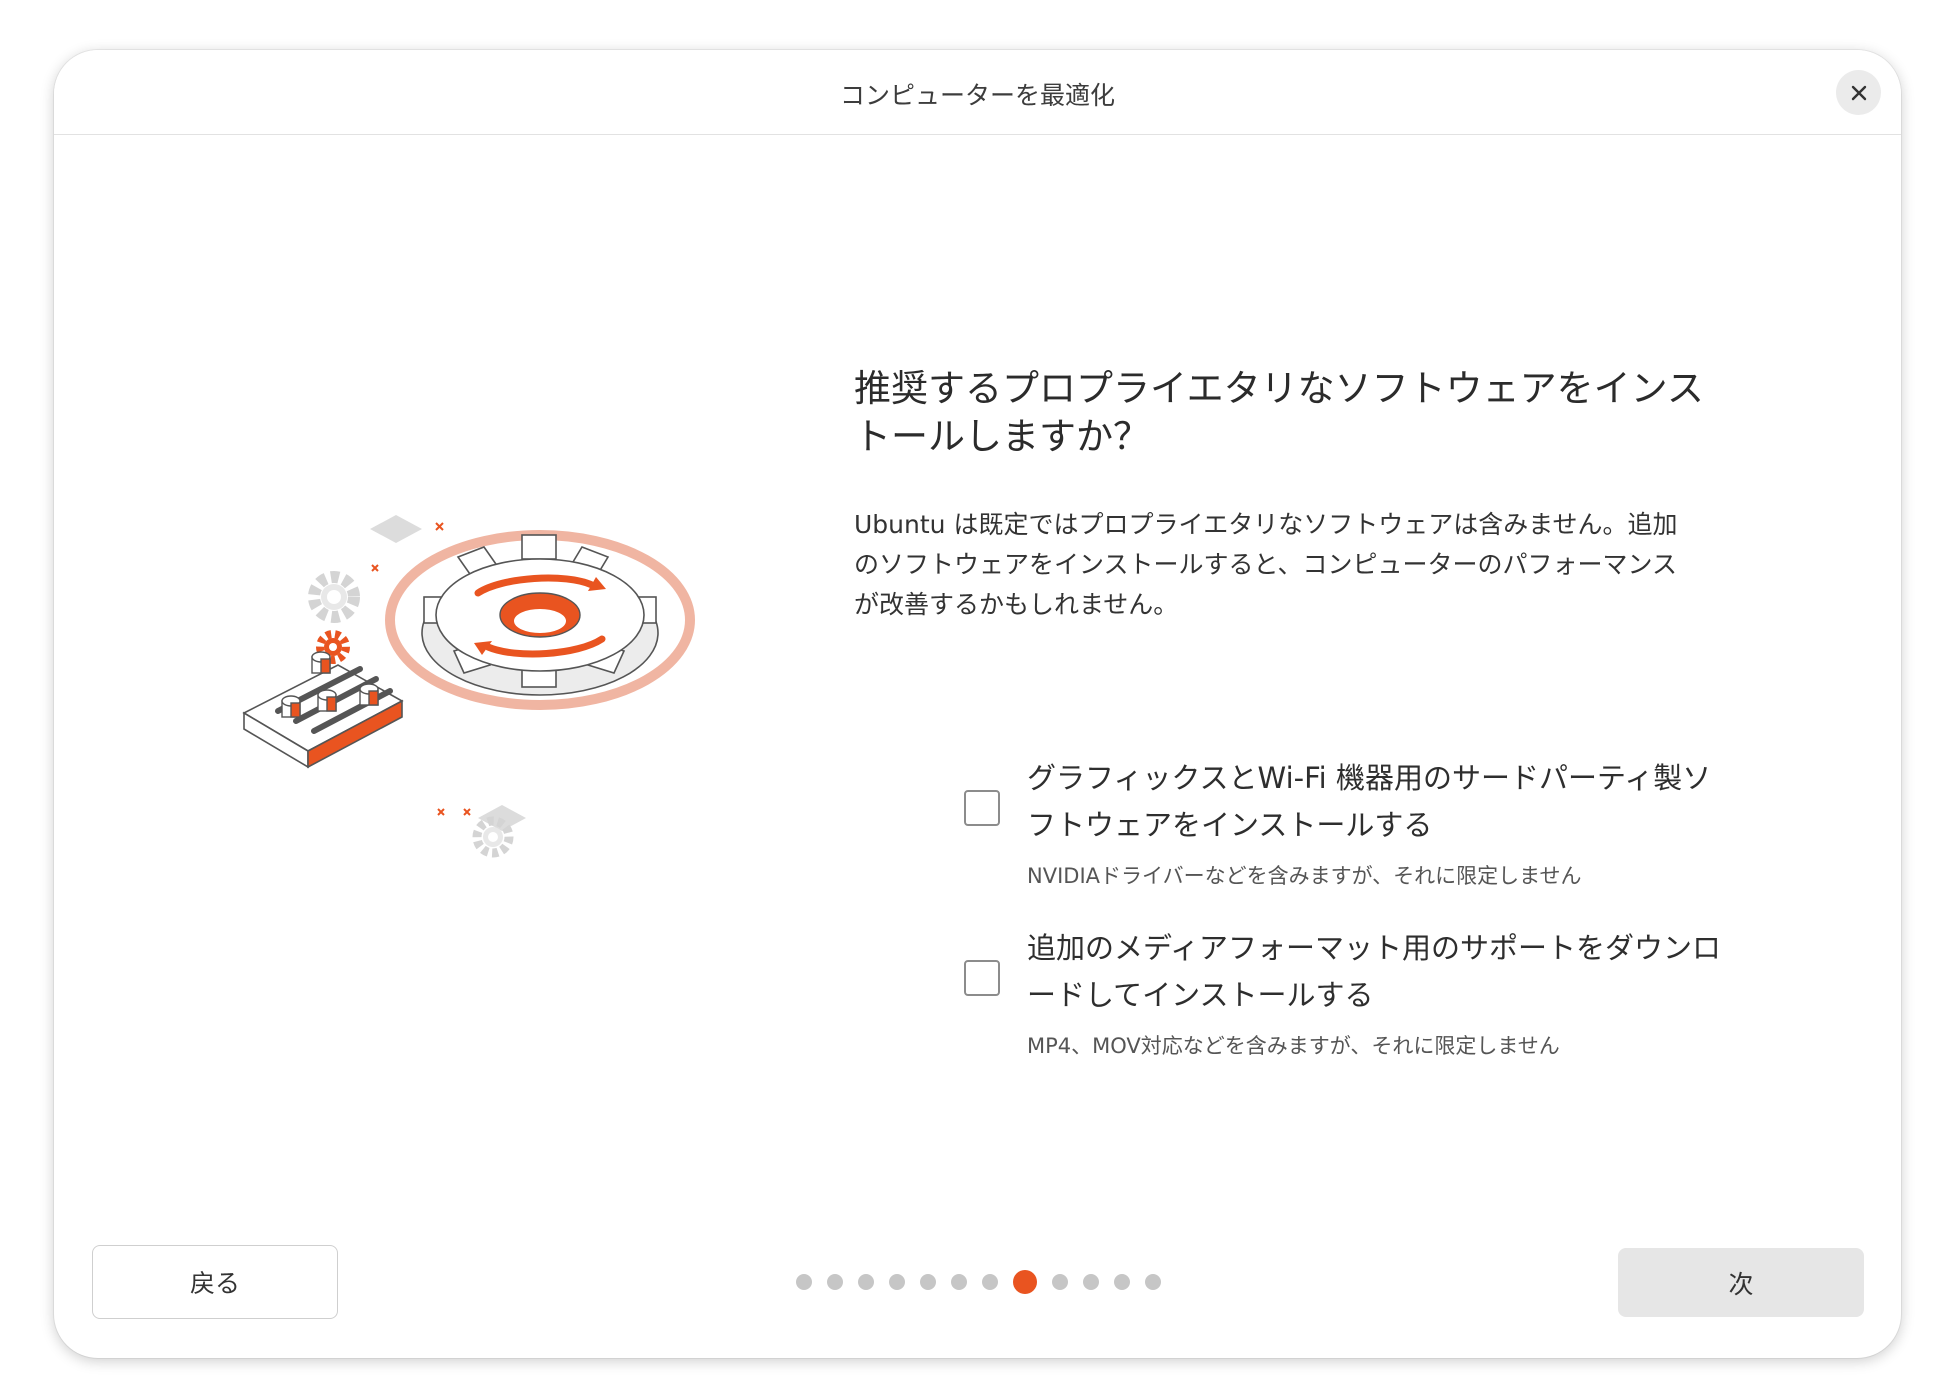 The image size is (1950, 1400). What do you see at coordinates (1377, 972) in the screenshot?
I see `media-formats-label: 追加のメディアフォーマット用のサポートをダウンロードしてインストールする` at bounding box center [1377, 972].